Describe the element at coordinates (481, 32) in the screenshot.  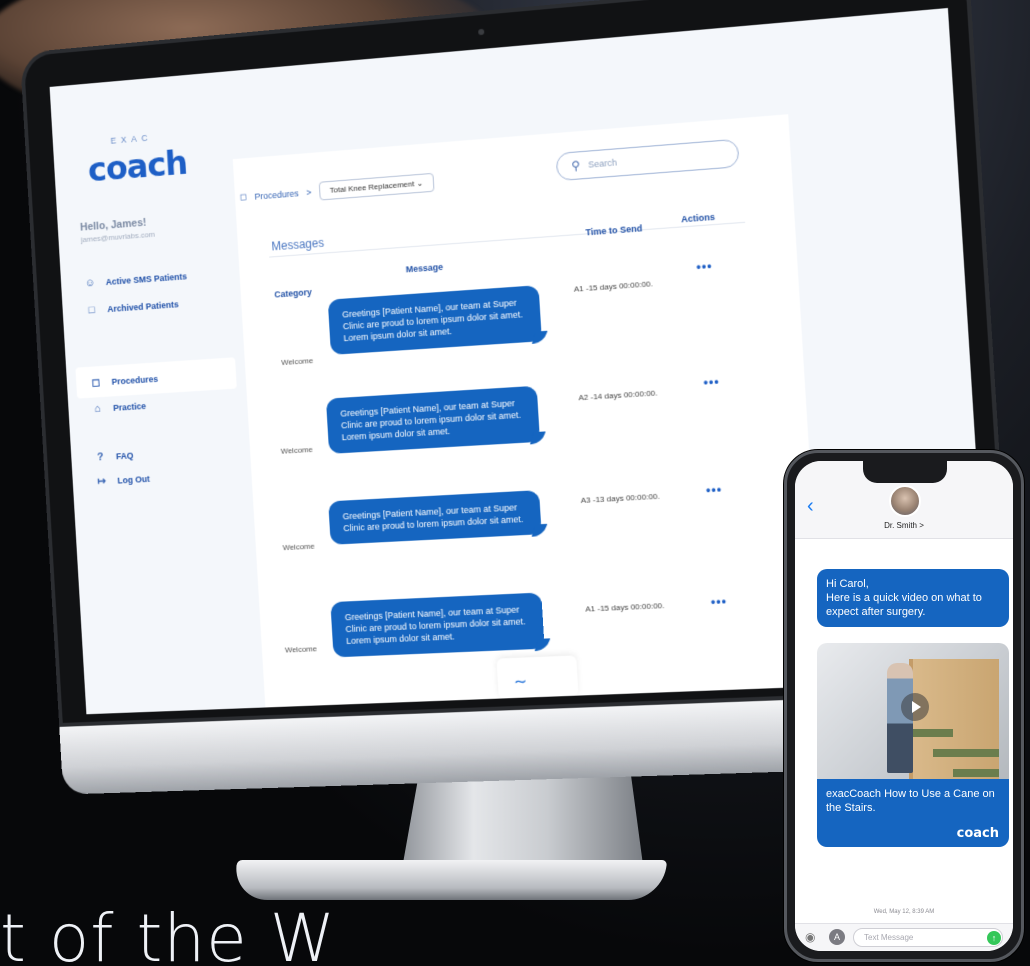
I see `camera-icon` at that location.